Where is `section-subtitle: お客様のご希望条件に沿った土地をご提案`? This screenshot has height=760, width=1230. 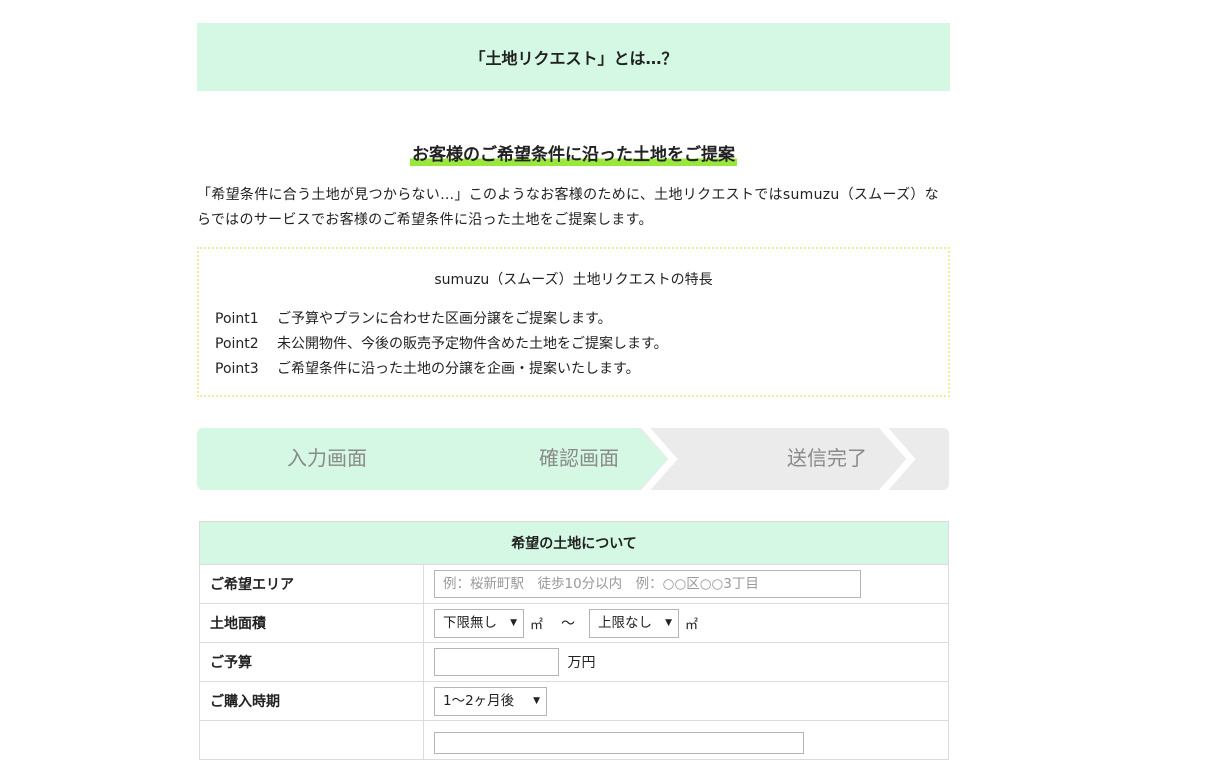 section-subtitle: お客様のご希望条件に沿った土地をご提案 is located at coordinates (573, 153).